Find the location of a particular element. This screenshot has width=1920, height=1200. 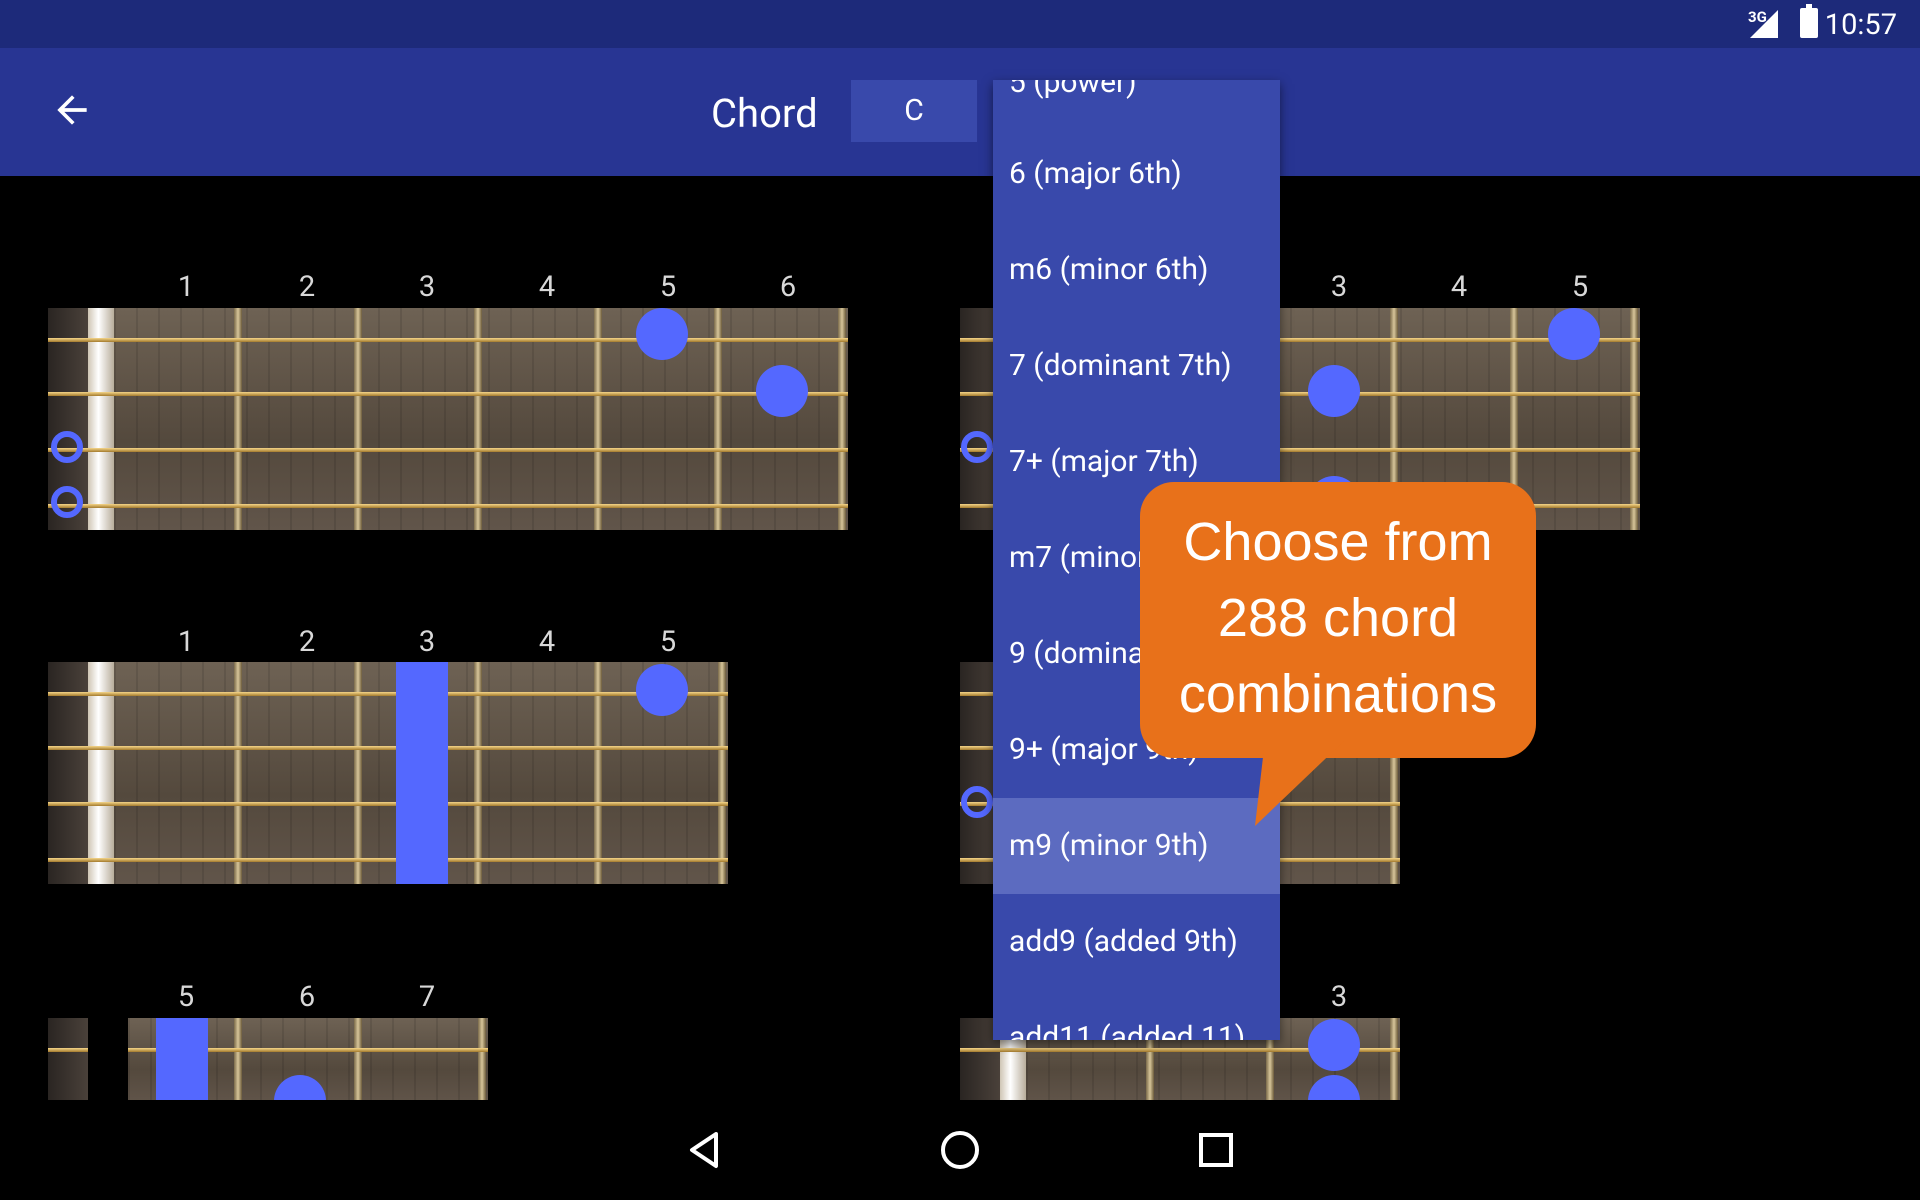

clock: 10:57 is located at coordinates (1860, 25).